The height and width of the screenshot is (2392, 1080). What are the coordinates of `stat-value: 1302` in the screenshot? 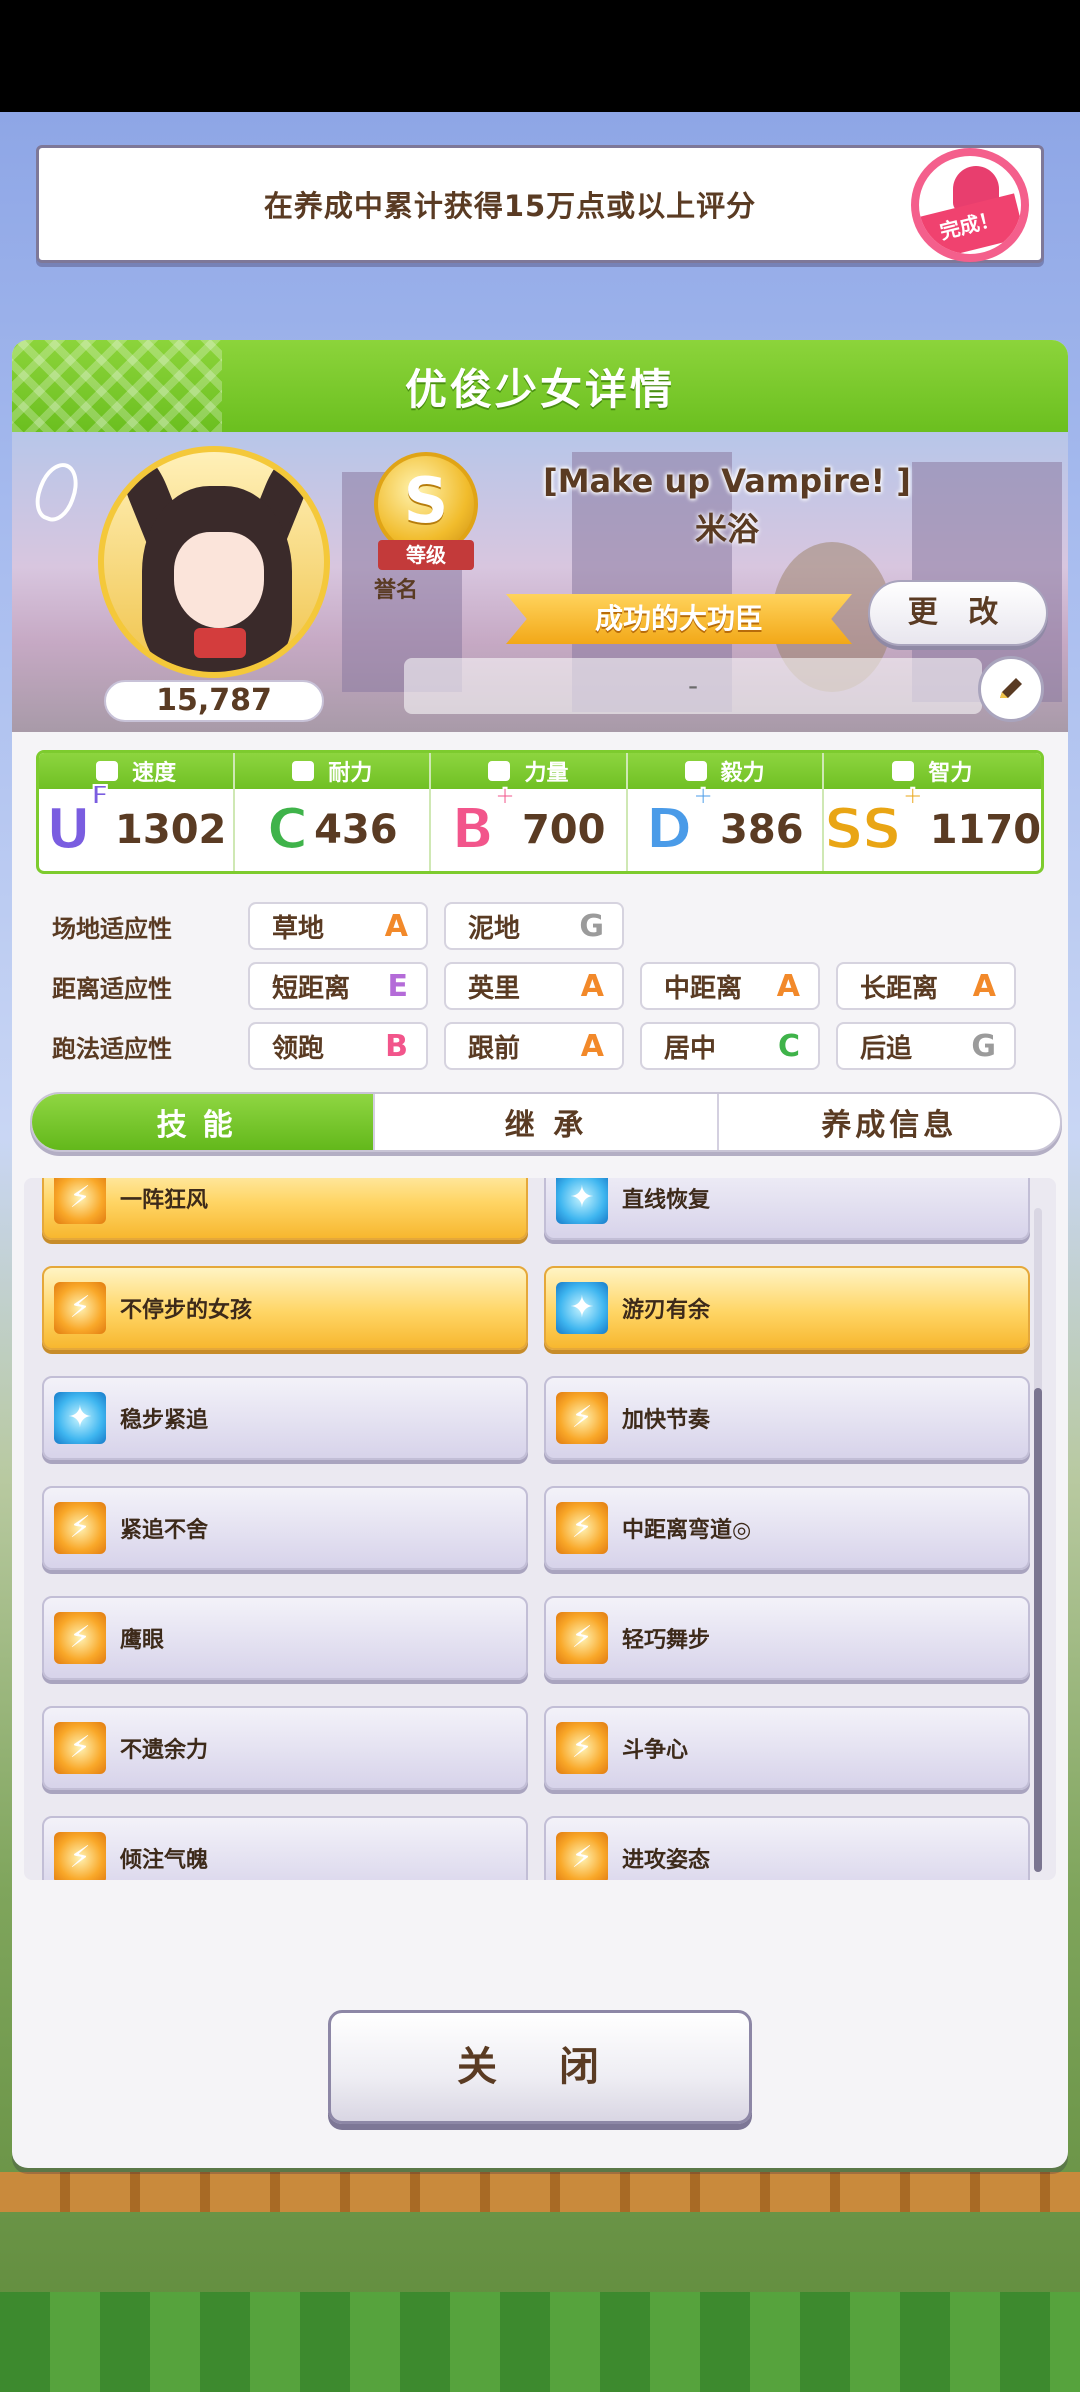 It's located at (171, 830).